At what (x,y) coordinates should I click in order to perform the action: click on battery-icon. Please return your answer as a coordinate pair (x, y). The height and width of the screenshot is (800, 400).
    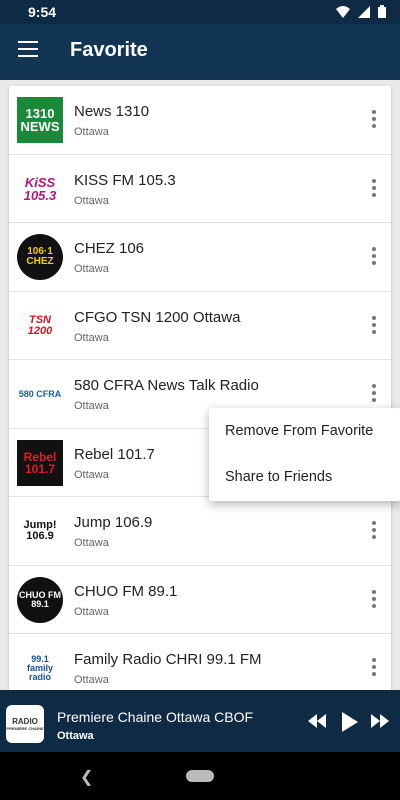
    Looking at the image, I should click on (382, 11).